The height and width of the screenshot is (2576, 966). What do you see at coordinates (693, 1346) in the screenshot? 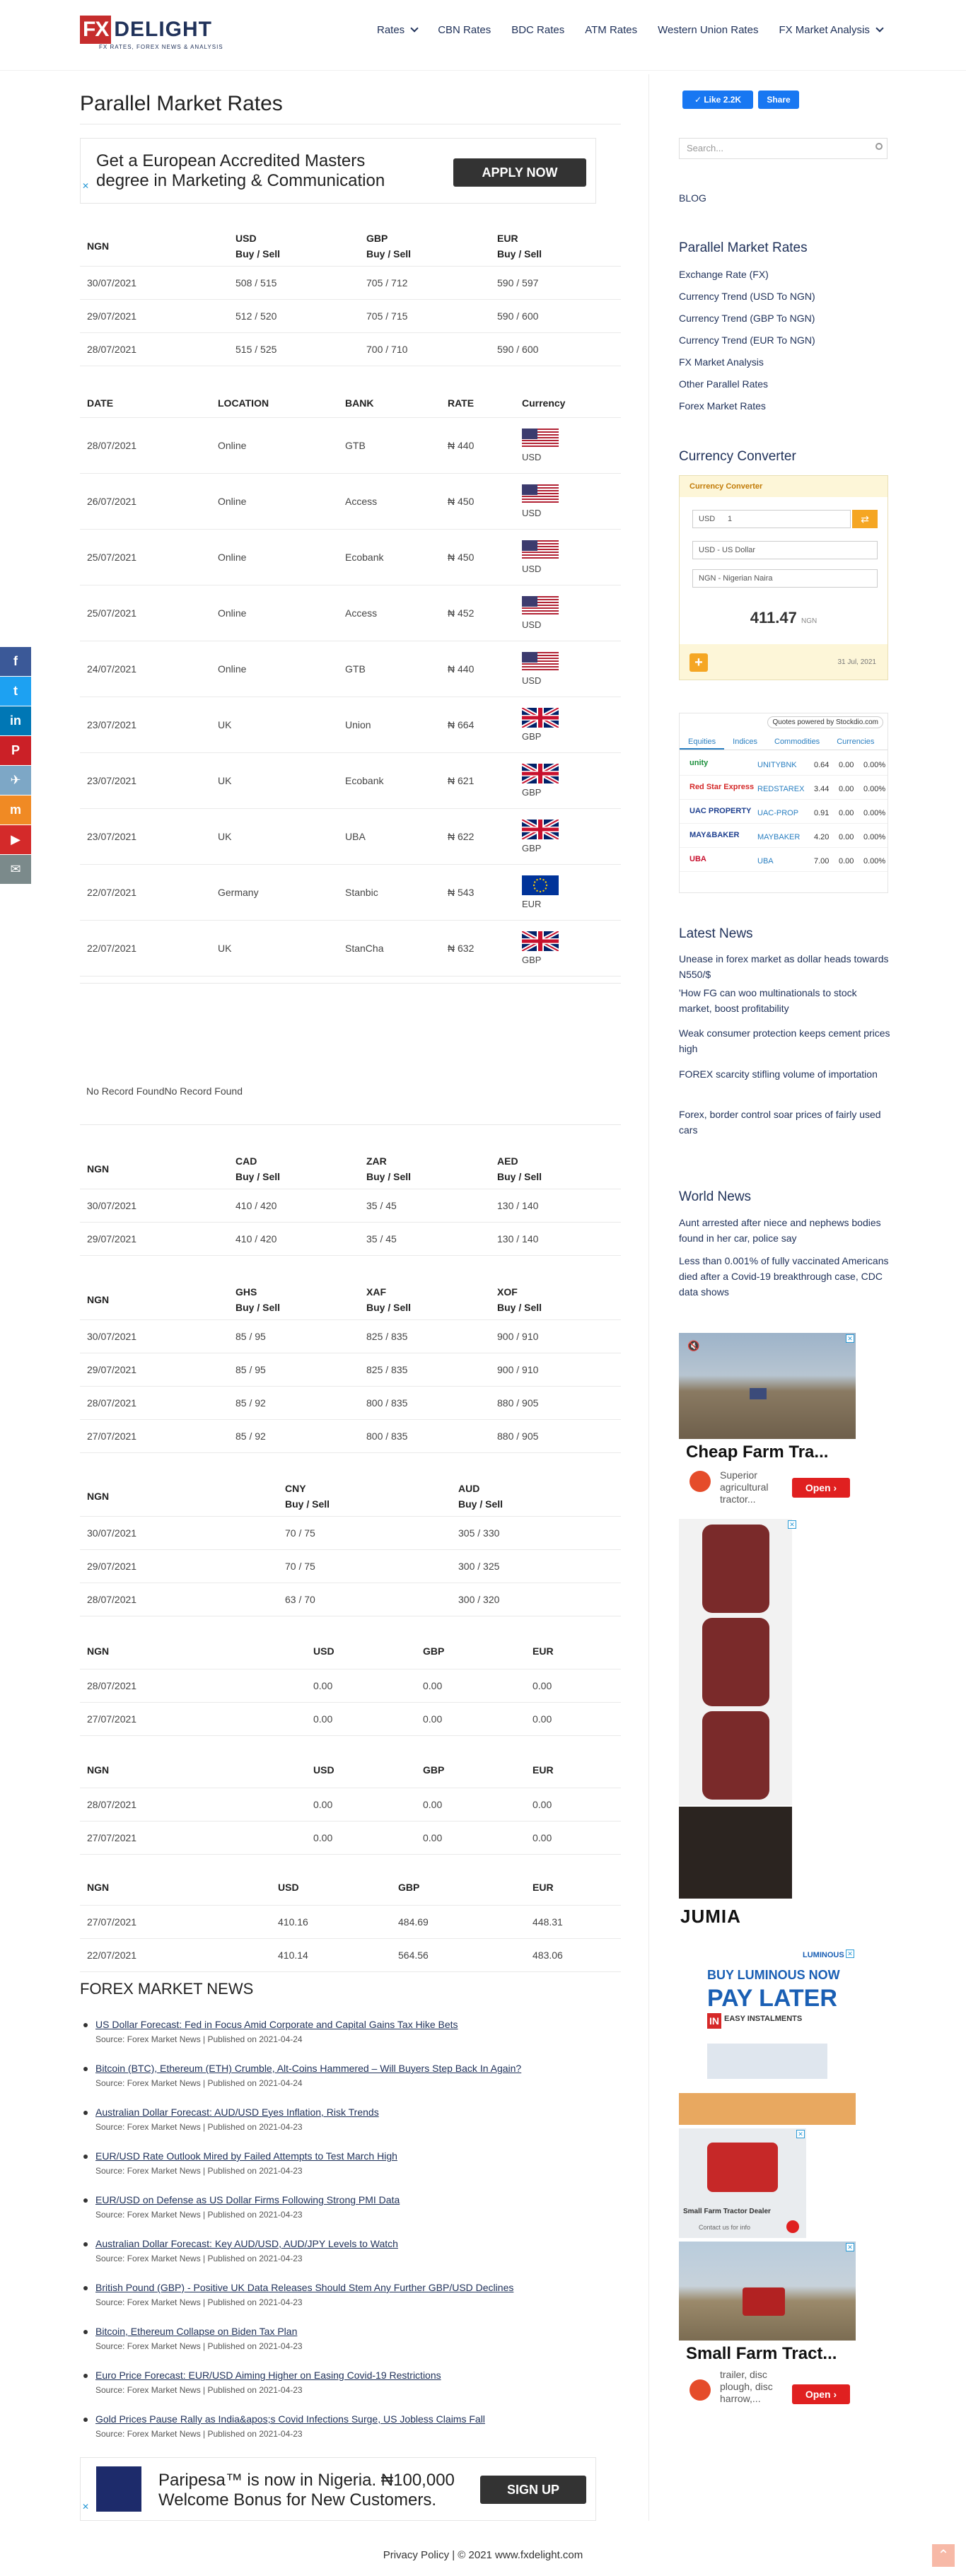
I see `mute-icon: 🔇` at bounding box center [693, 1346].